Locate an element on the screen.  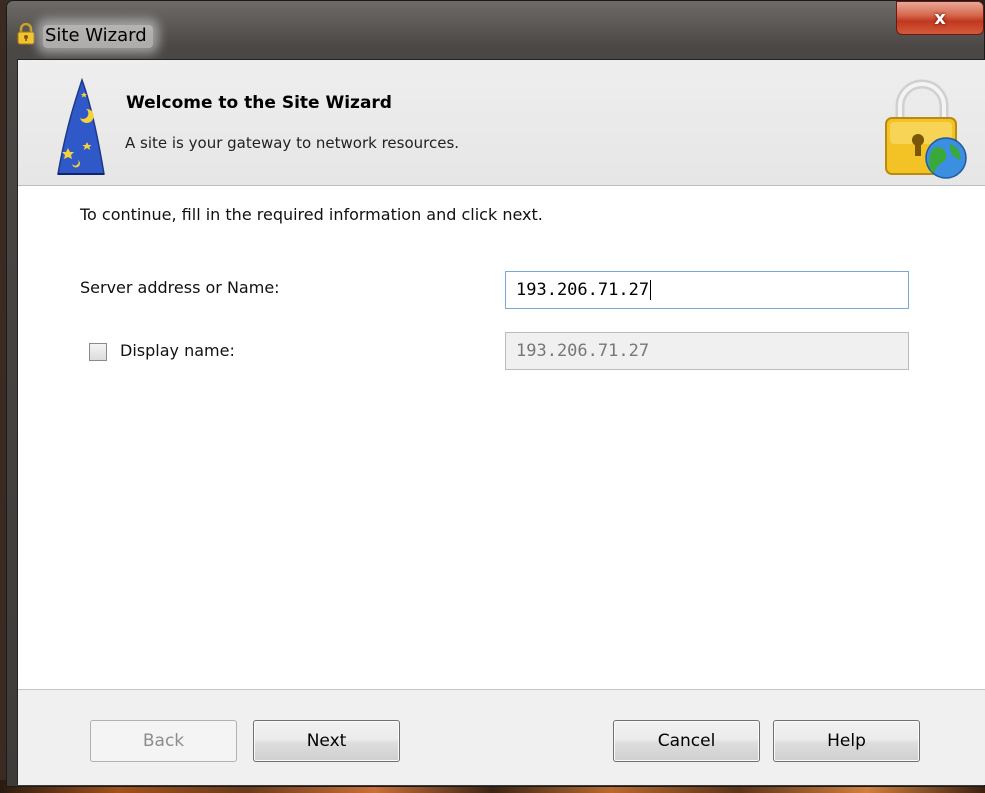
lock-icon is located at coordinates (26, 34).